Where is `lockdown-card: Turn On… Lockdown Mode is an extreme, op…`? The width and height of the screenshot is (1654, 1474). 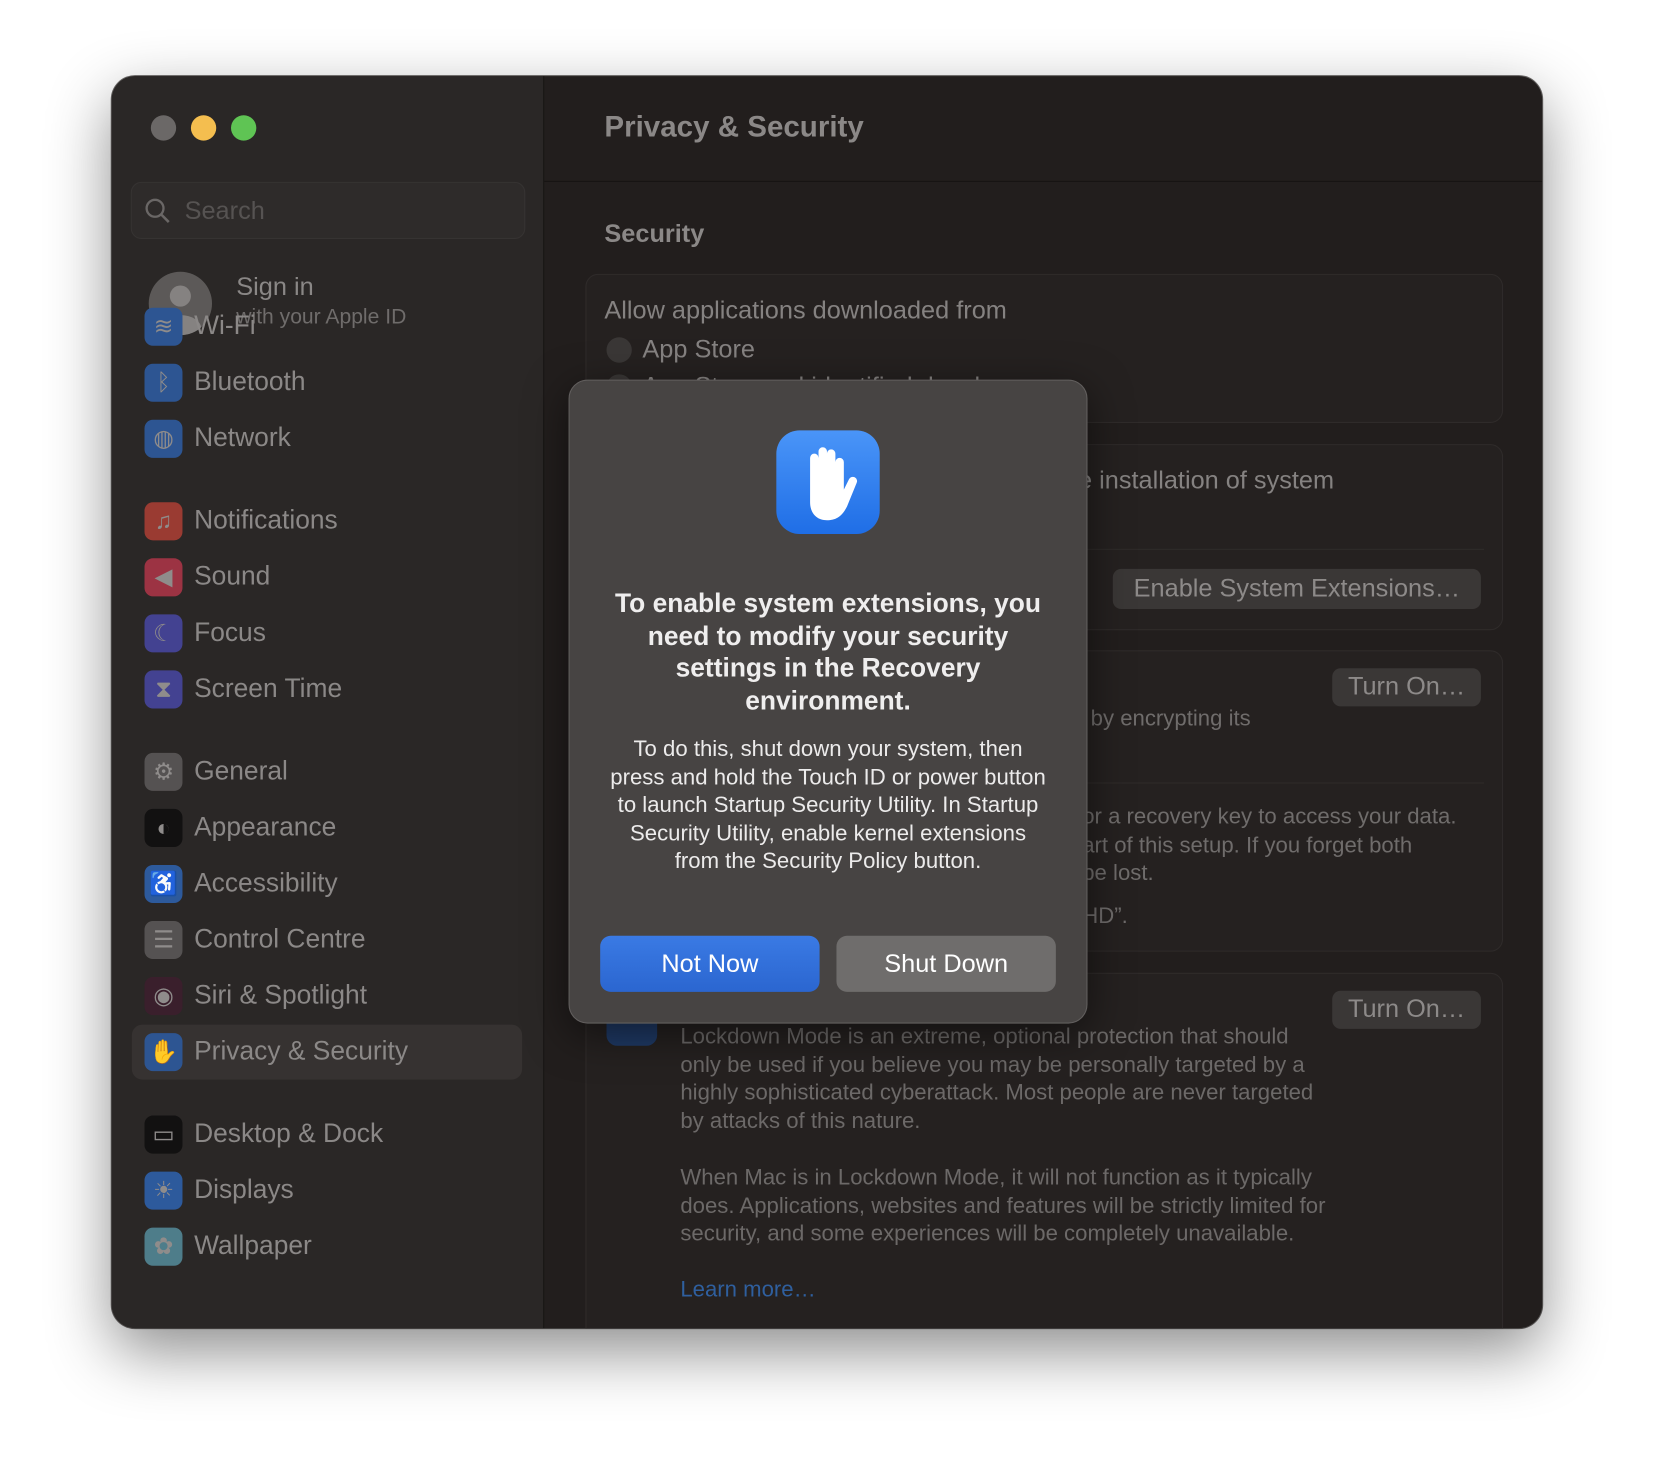
lockdown-card: Turn On… Lockdown Mode is an extreme, op… is located at coordinates (1044, 1150).